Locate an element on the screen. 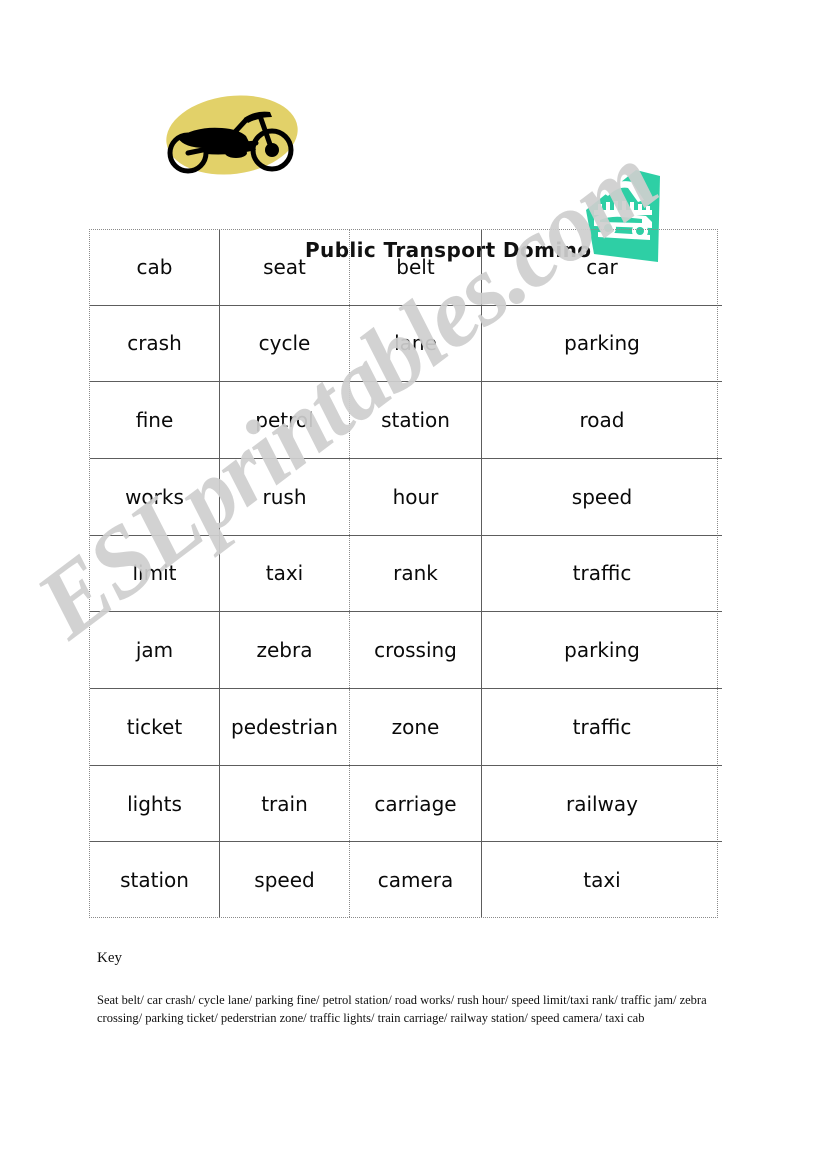  domino-cell: zone is located at coordinates (415, 727).